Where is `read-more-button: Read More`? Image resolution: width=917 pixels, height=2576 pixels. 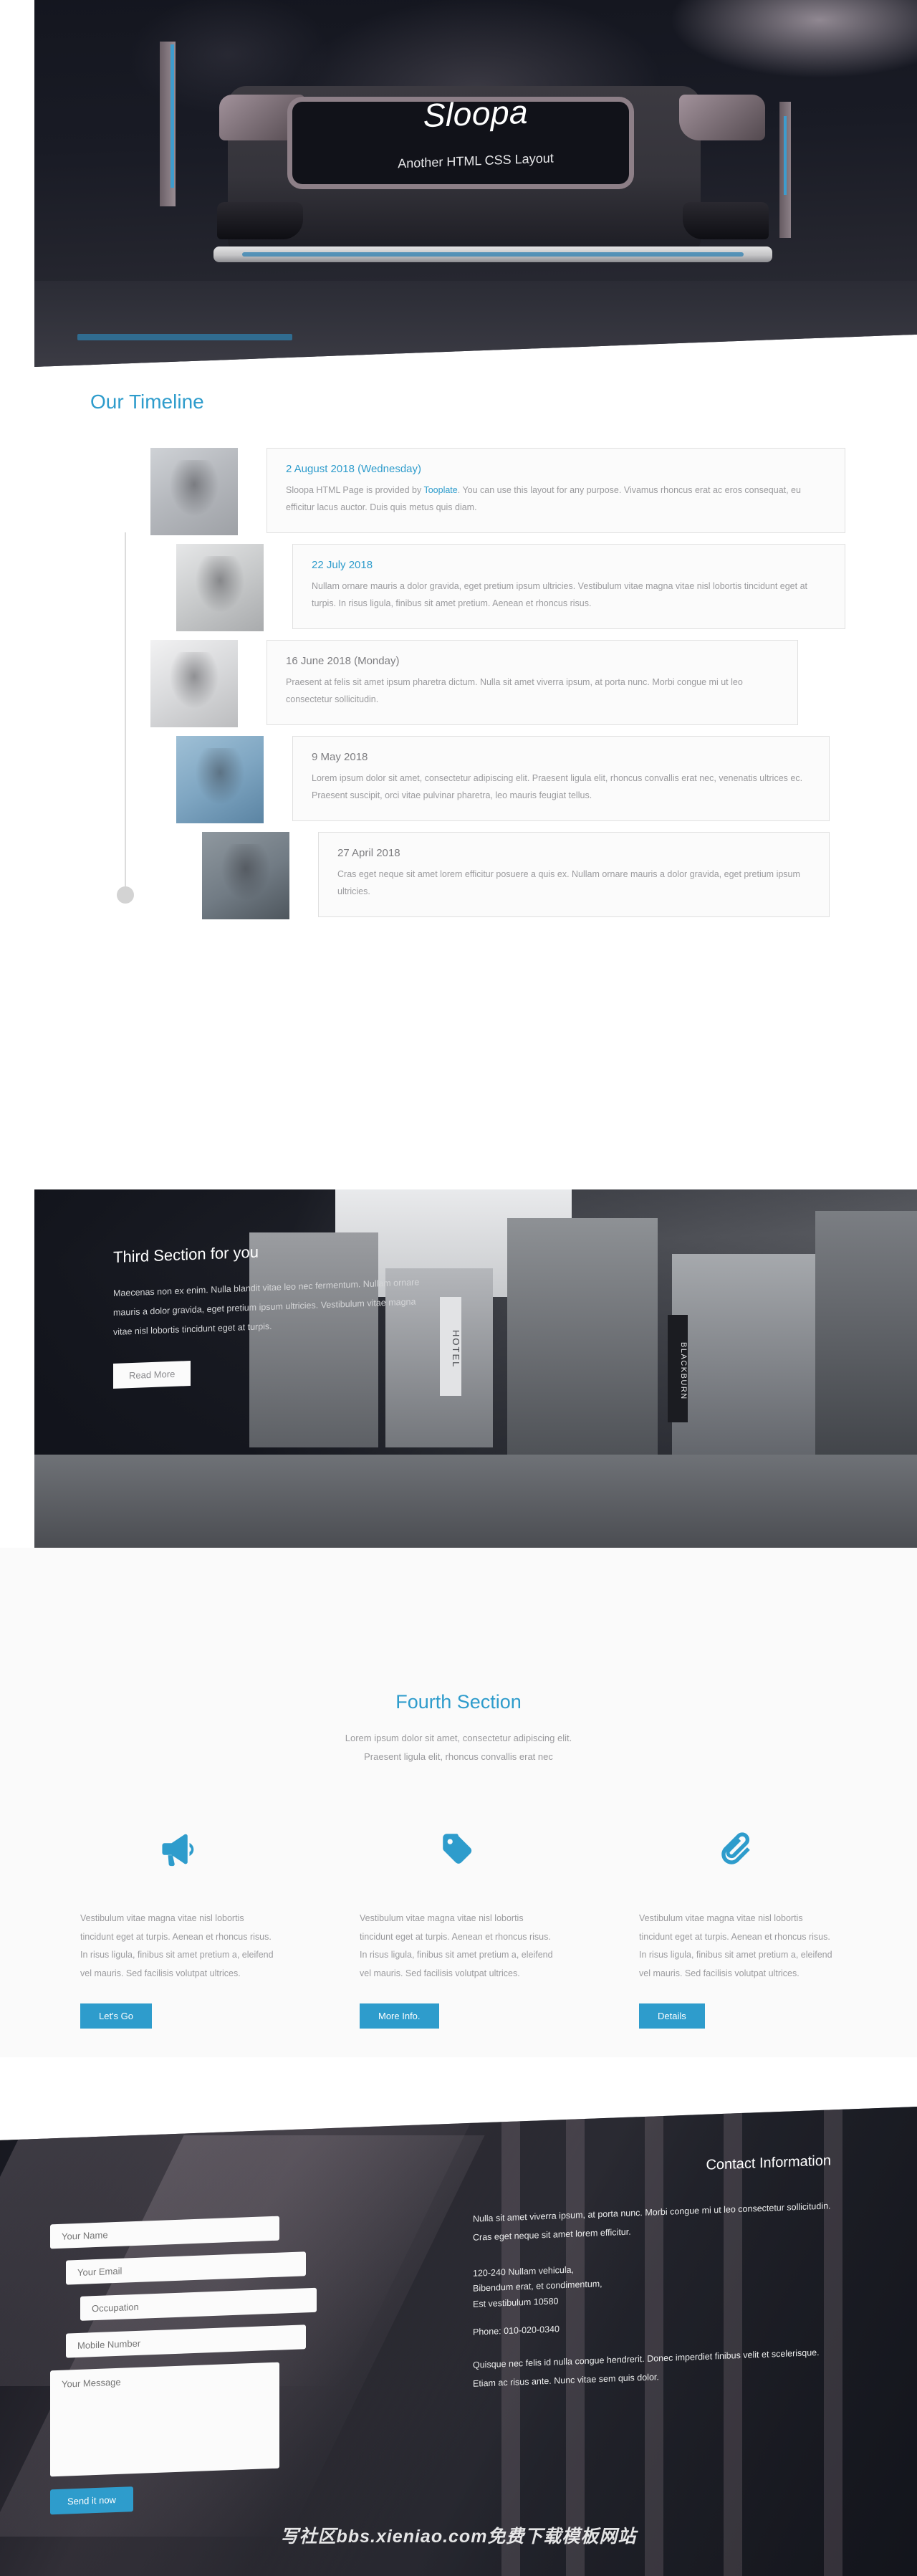
read-more-button: Read More is located at coordinates (152, 1374).